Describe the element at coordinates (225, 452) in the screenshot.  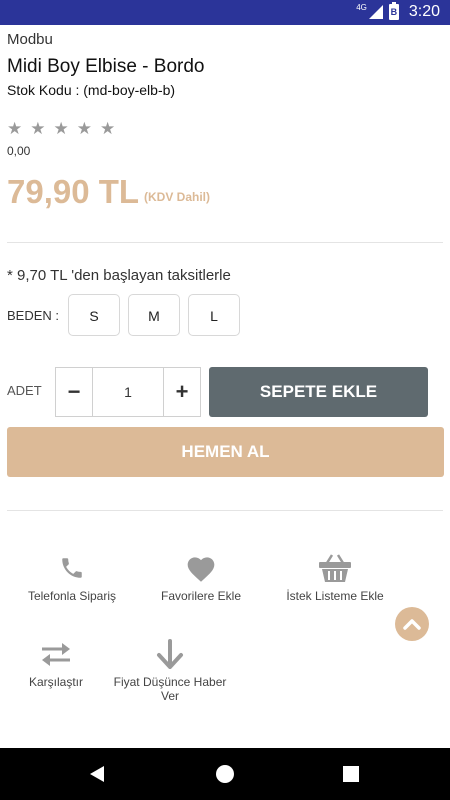
I see `buy-now-button: HEMEN AL` at that location.